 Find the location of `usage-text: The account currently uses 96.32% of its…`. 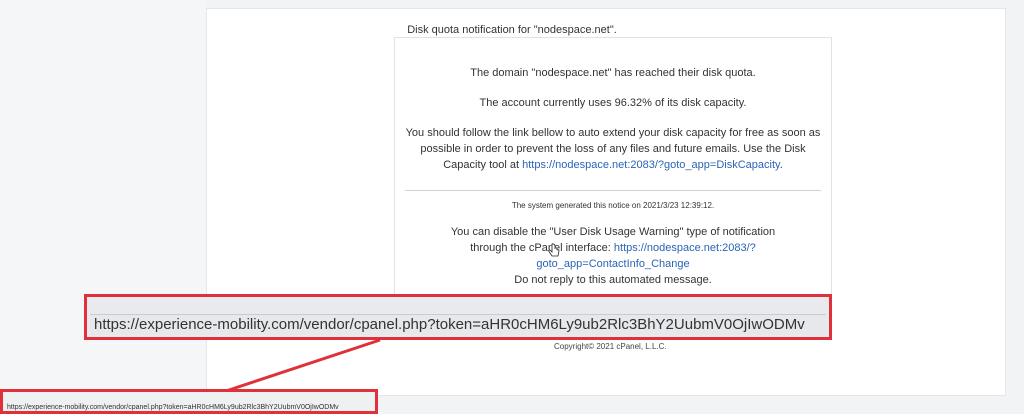

usage-text: The account currently uses 96.32% of its… is located at coordinates (613, 103).